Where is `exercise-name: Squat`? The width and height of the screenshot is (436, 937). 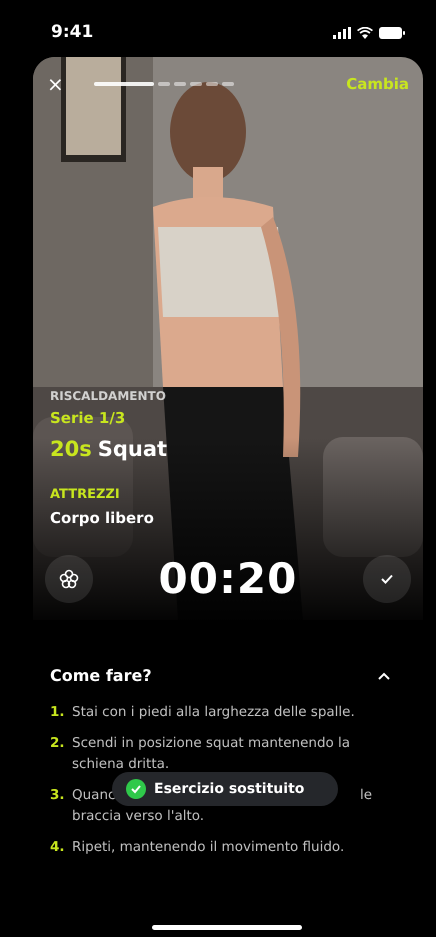
exercise-name: Squat is located at coordinates (133, 449).